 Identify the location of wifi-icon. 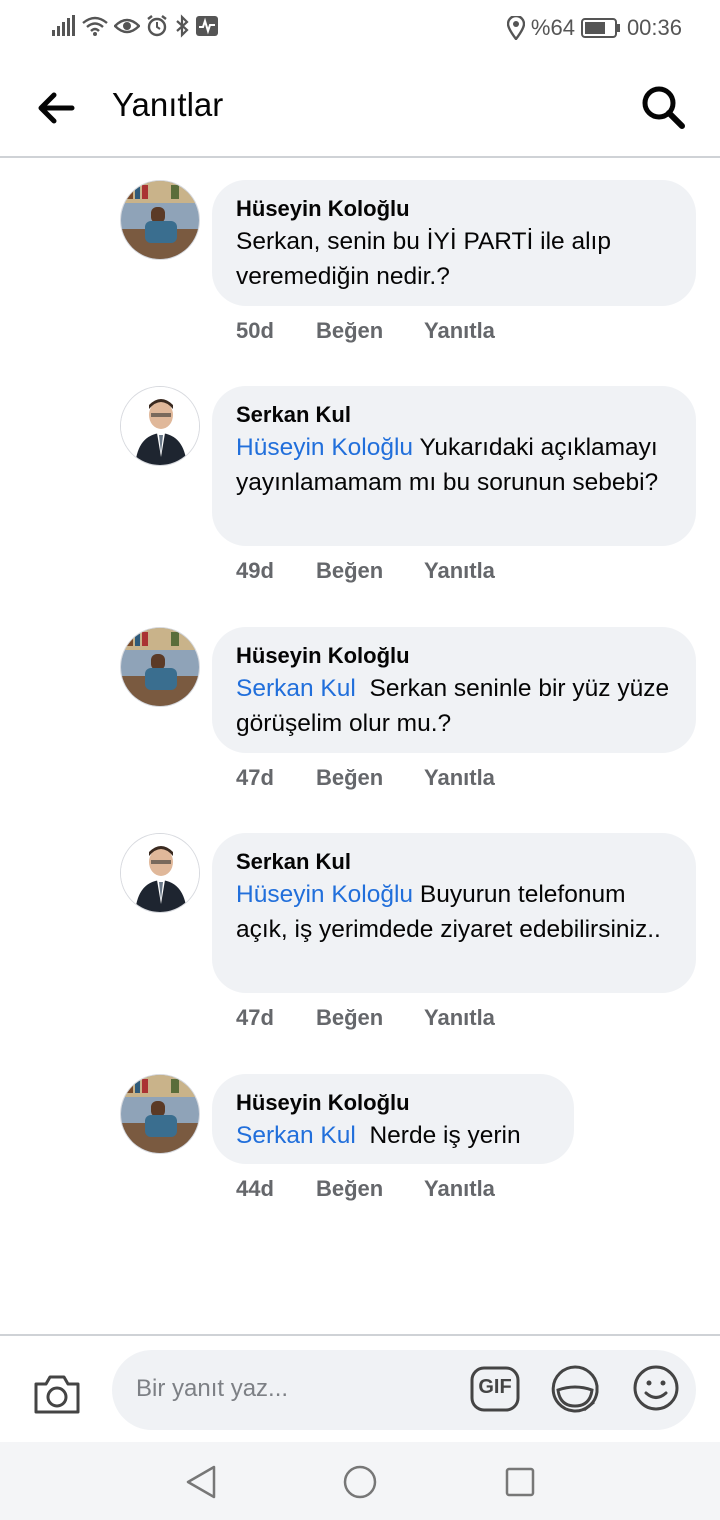
(95, 26).